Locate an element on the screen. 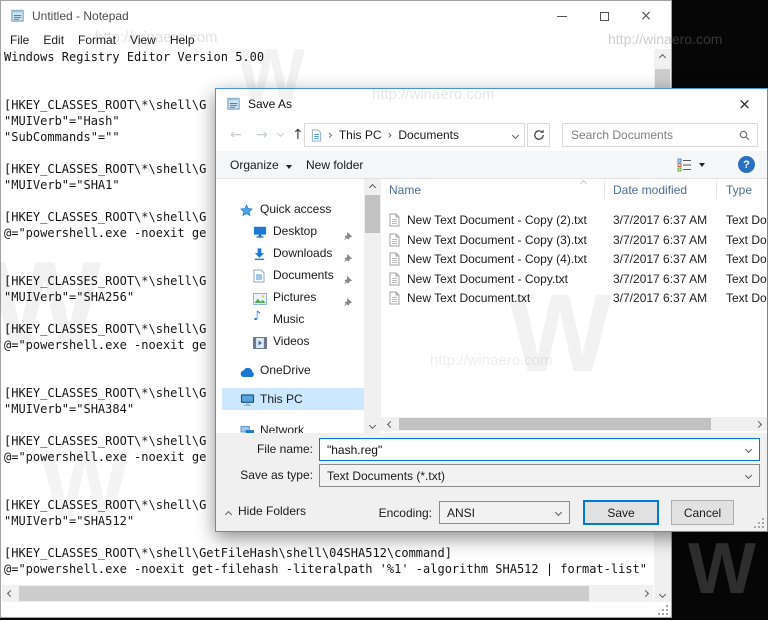 Image resolution: width=768 pixels, height=620 pixels. maximize-button is located at coordinates (604, 16).